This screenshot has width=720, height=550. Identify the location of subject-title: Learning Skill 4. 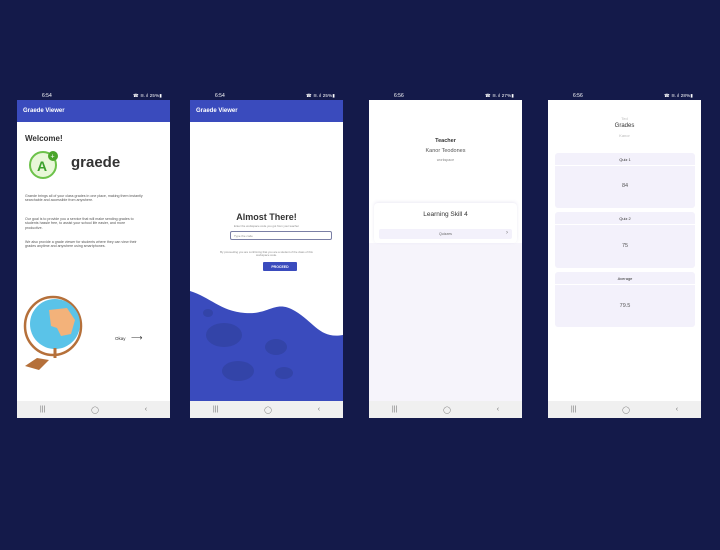
(445, 214).